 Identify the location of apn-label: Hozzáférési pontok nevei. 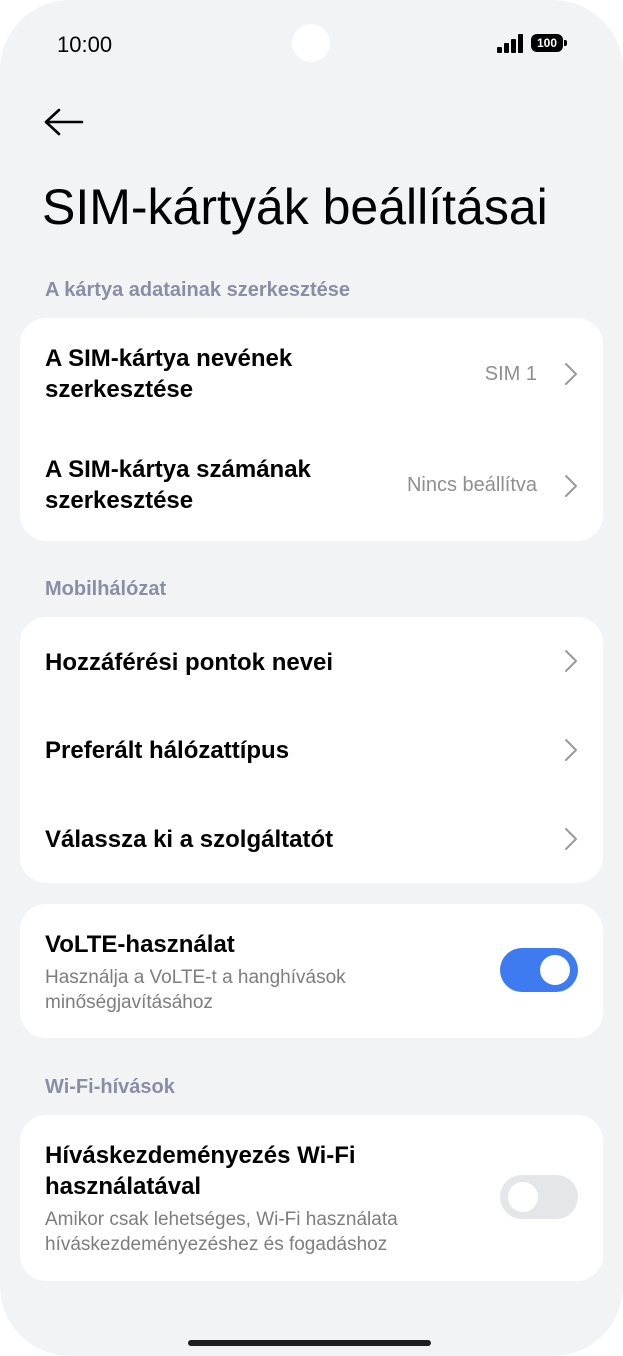
(189, 662).